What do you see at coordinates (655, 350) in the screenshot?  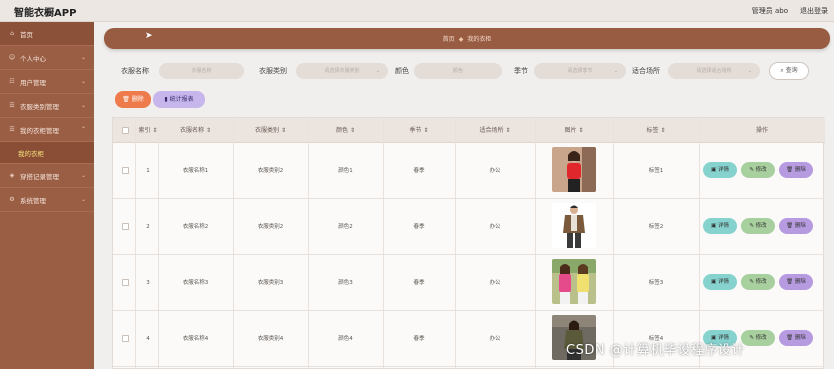 I see `csdn-watermark: CSDN @计算机毕设程序设计` at bounding box center [655, 350].